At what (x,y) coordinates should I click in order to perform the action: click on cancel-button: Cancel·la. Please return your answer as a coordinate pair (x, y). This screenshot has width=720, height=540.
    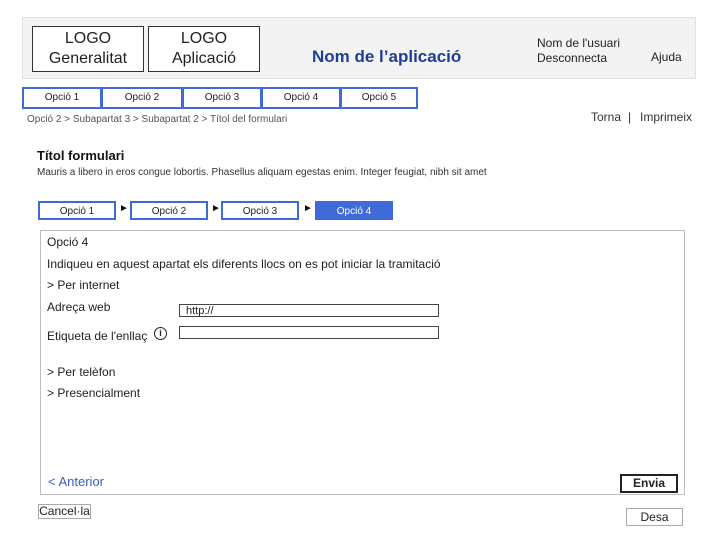
    Looking at the image, I should click on (64, 511).